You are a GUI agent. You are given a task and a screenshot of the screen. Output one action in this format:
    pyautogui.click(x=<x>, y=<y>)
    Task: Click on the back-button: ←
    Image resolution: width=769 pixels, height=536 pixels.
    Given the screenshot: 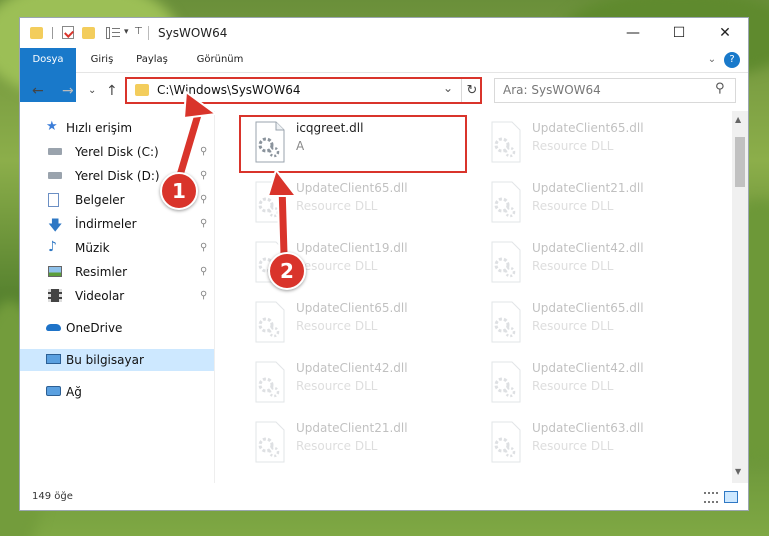 What is the action you would take?
    pyautogui.click(x=38, y=91)
    